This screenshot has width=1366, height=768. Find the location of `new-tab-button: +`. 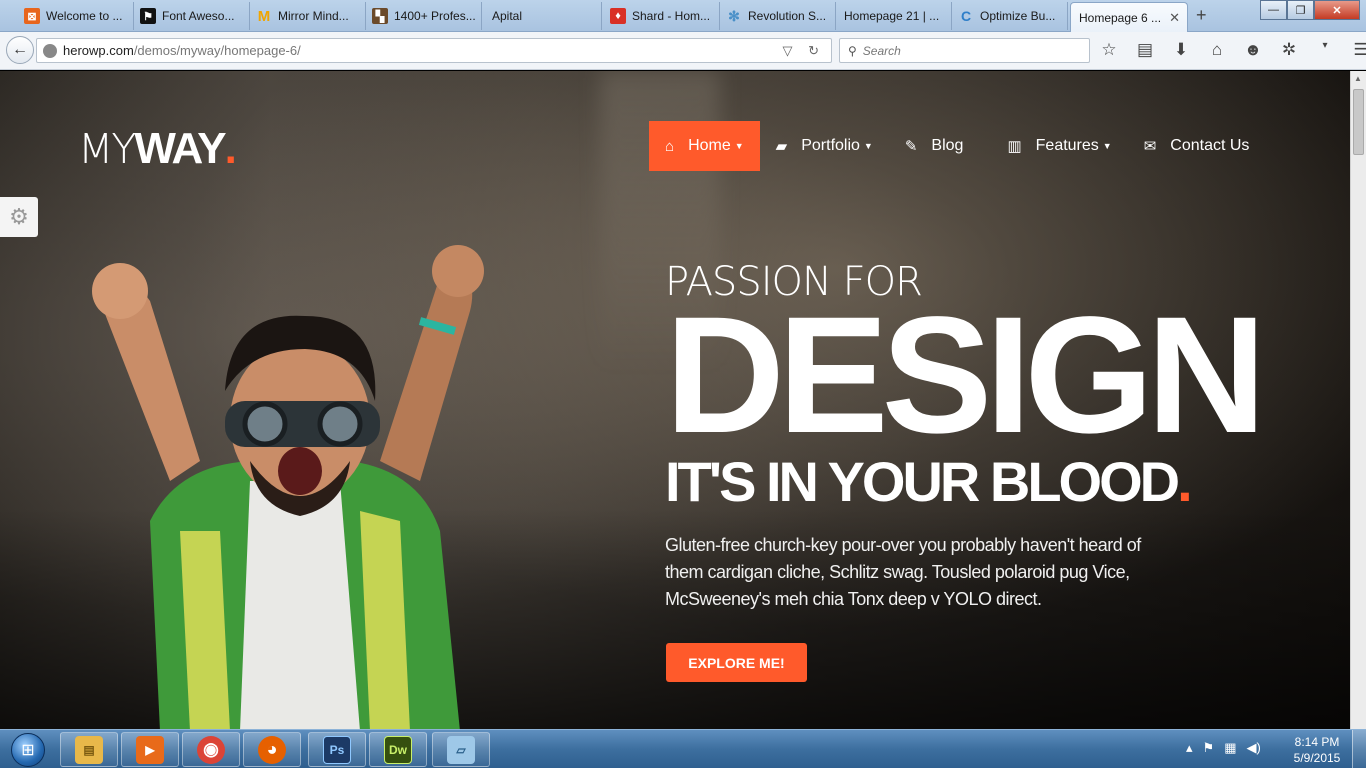

new-tab-button: + is located at coordinates (1201, 15).